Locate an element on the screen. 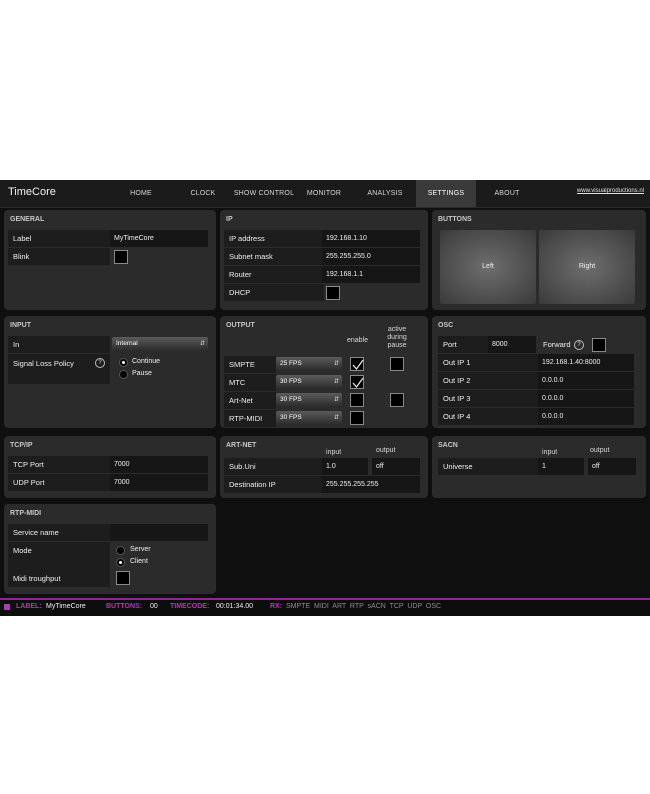  panel-title: TCP/IP is located at coordinates (21, 445).